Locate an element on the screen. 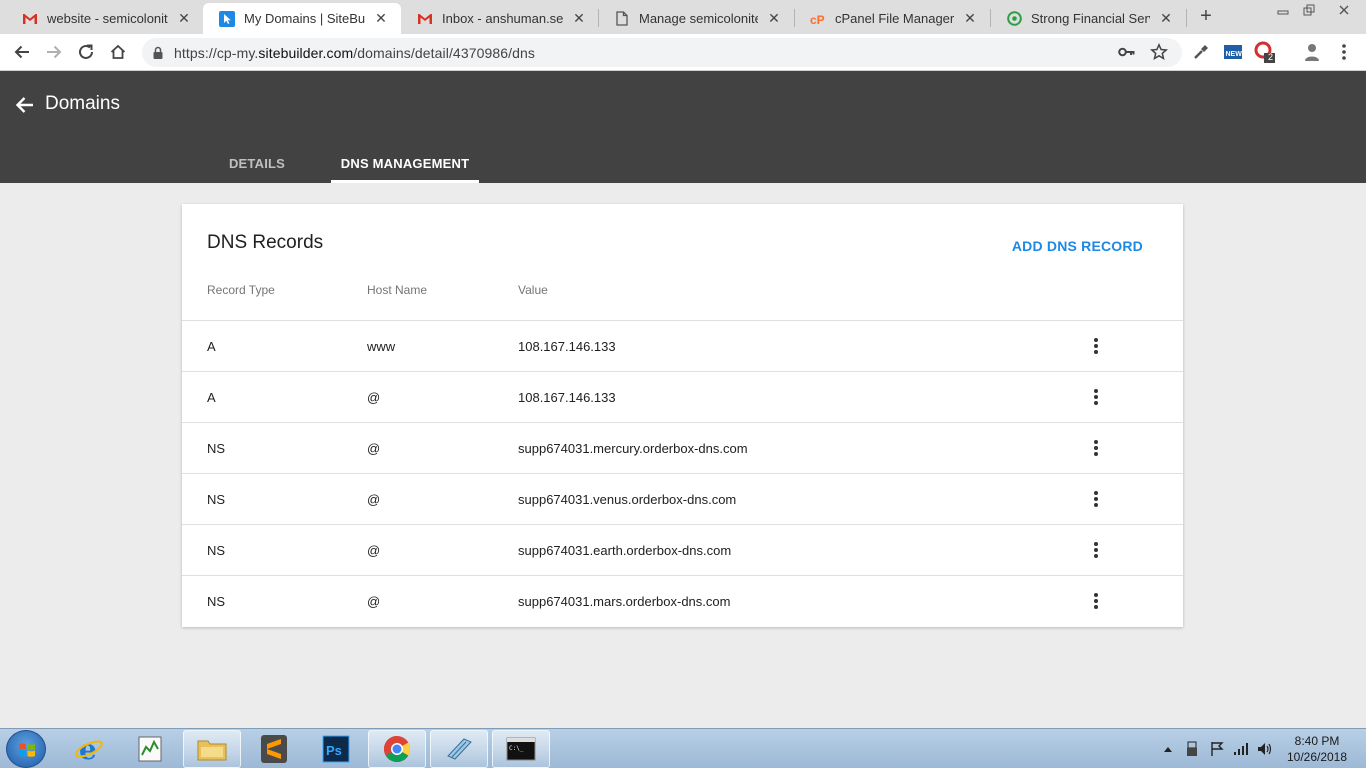  column-header-value: Value is located at coordinates (533, 290).